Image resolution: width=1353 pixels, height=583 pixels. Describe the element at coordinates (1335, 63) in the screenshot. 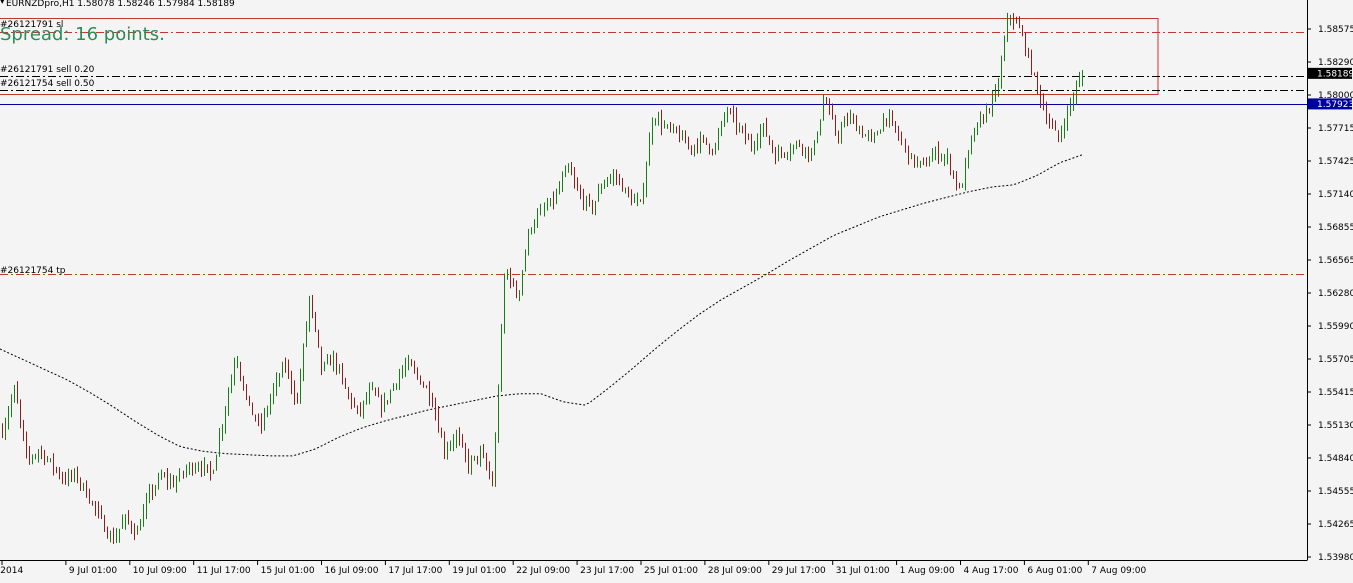

I see `price-tick-label: 1.58290` at that location.